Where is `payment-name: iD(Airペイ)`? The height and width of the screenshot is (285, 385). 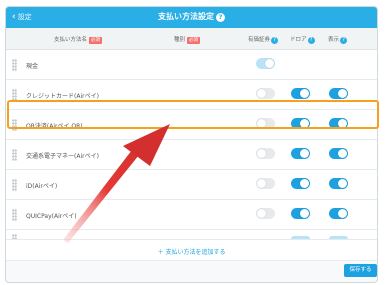 payment-name: iD(Airペイ) is located at coordinates (42, 186).